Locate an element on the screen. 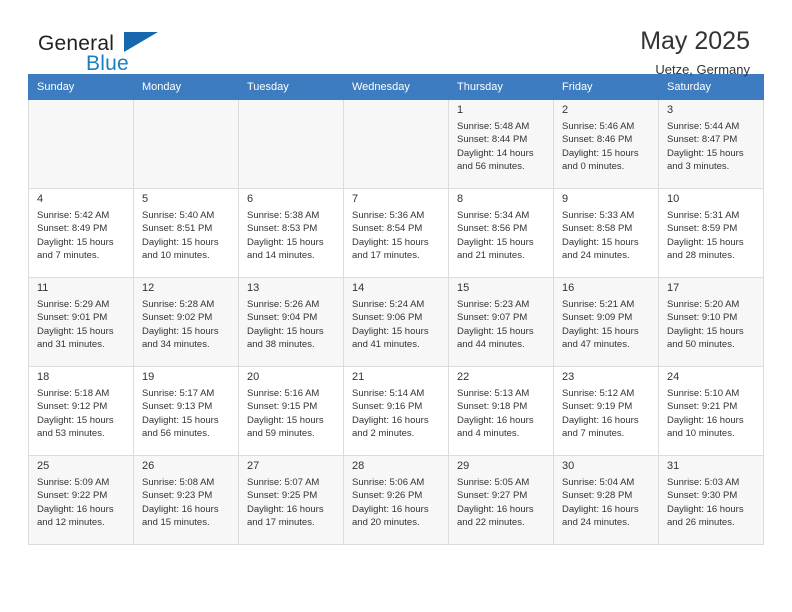 This screenshot has height=612, width=792. day-number: 9 is located at coordinates (565, 199).